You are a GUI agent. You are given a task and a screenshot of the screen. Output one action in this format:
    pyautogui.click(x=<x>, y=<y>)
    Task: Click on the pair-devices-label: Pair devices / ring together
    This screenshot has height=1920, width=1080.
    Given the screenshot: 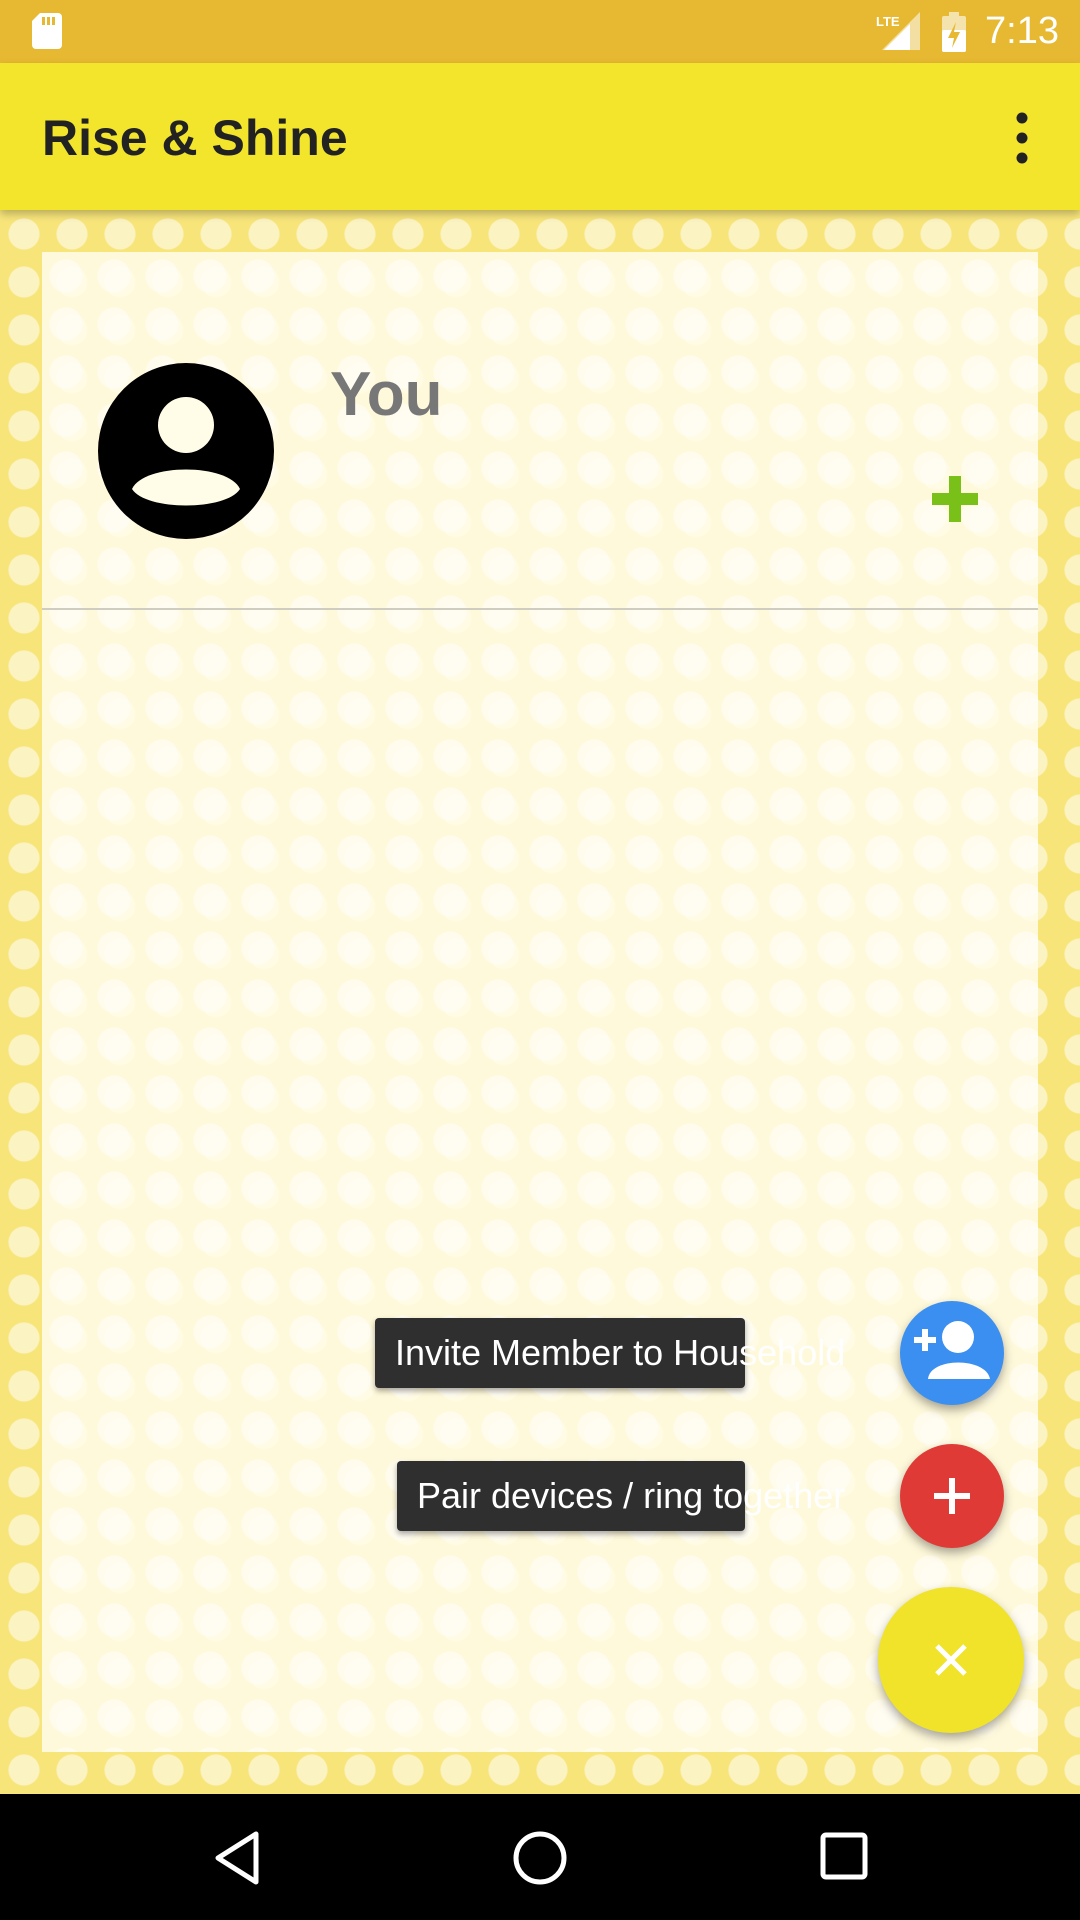 What is the action you would take?
    pyautogui.click(x=621, y=1496)
    